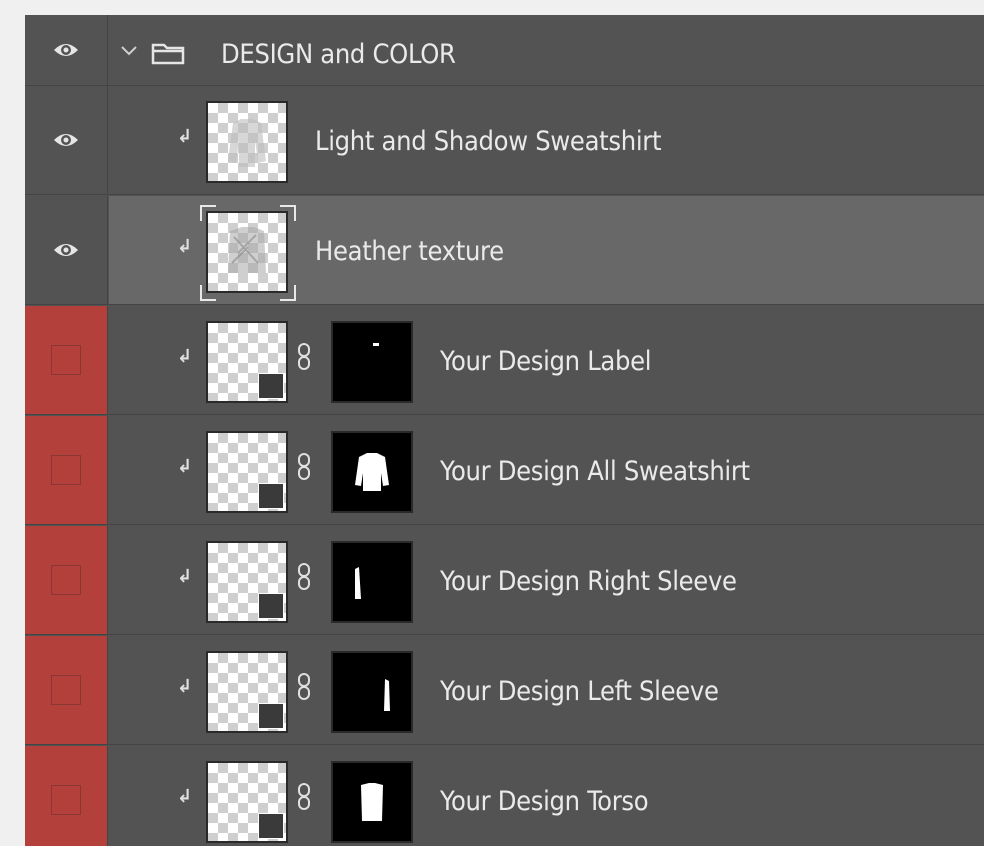 This screenshot has width=984, height=846. Describe the element at coordinates (588, 581) in the screenshot. I see `layer-name: Your Design Right Sleeve` at that location.